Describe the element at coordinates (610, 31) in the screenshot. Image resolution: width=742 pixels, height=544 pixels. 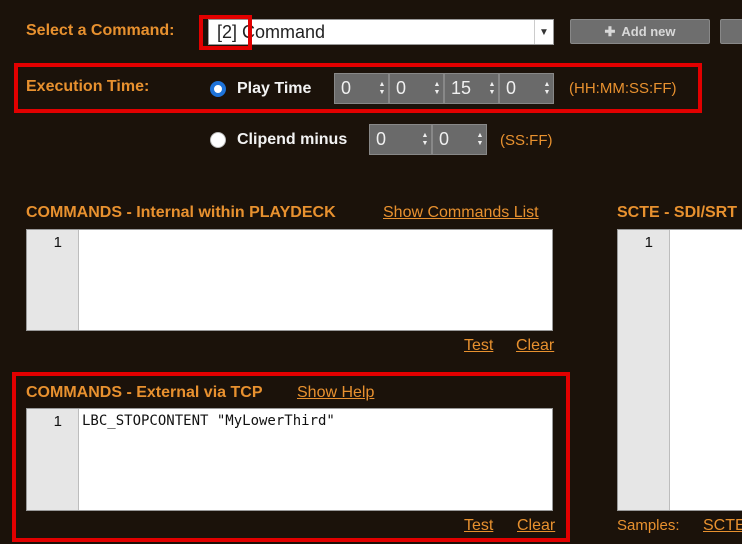
I see `plus-icon: ✚` at that location.